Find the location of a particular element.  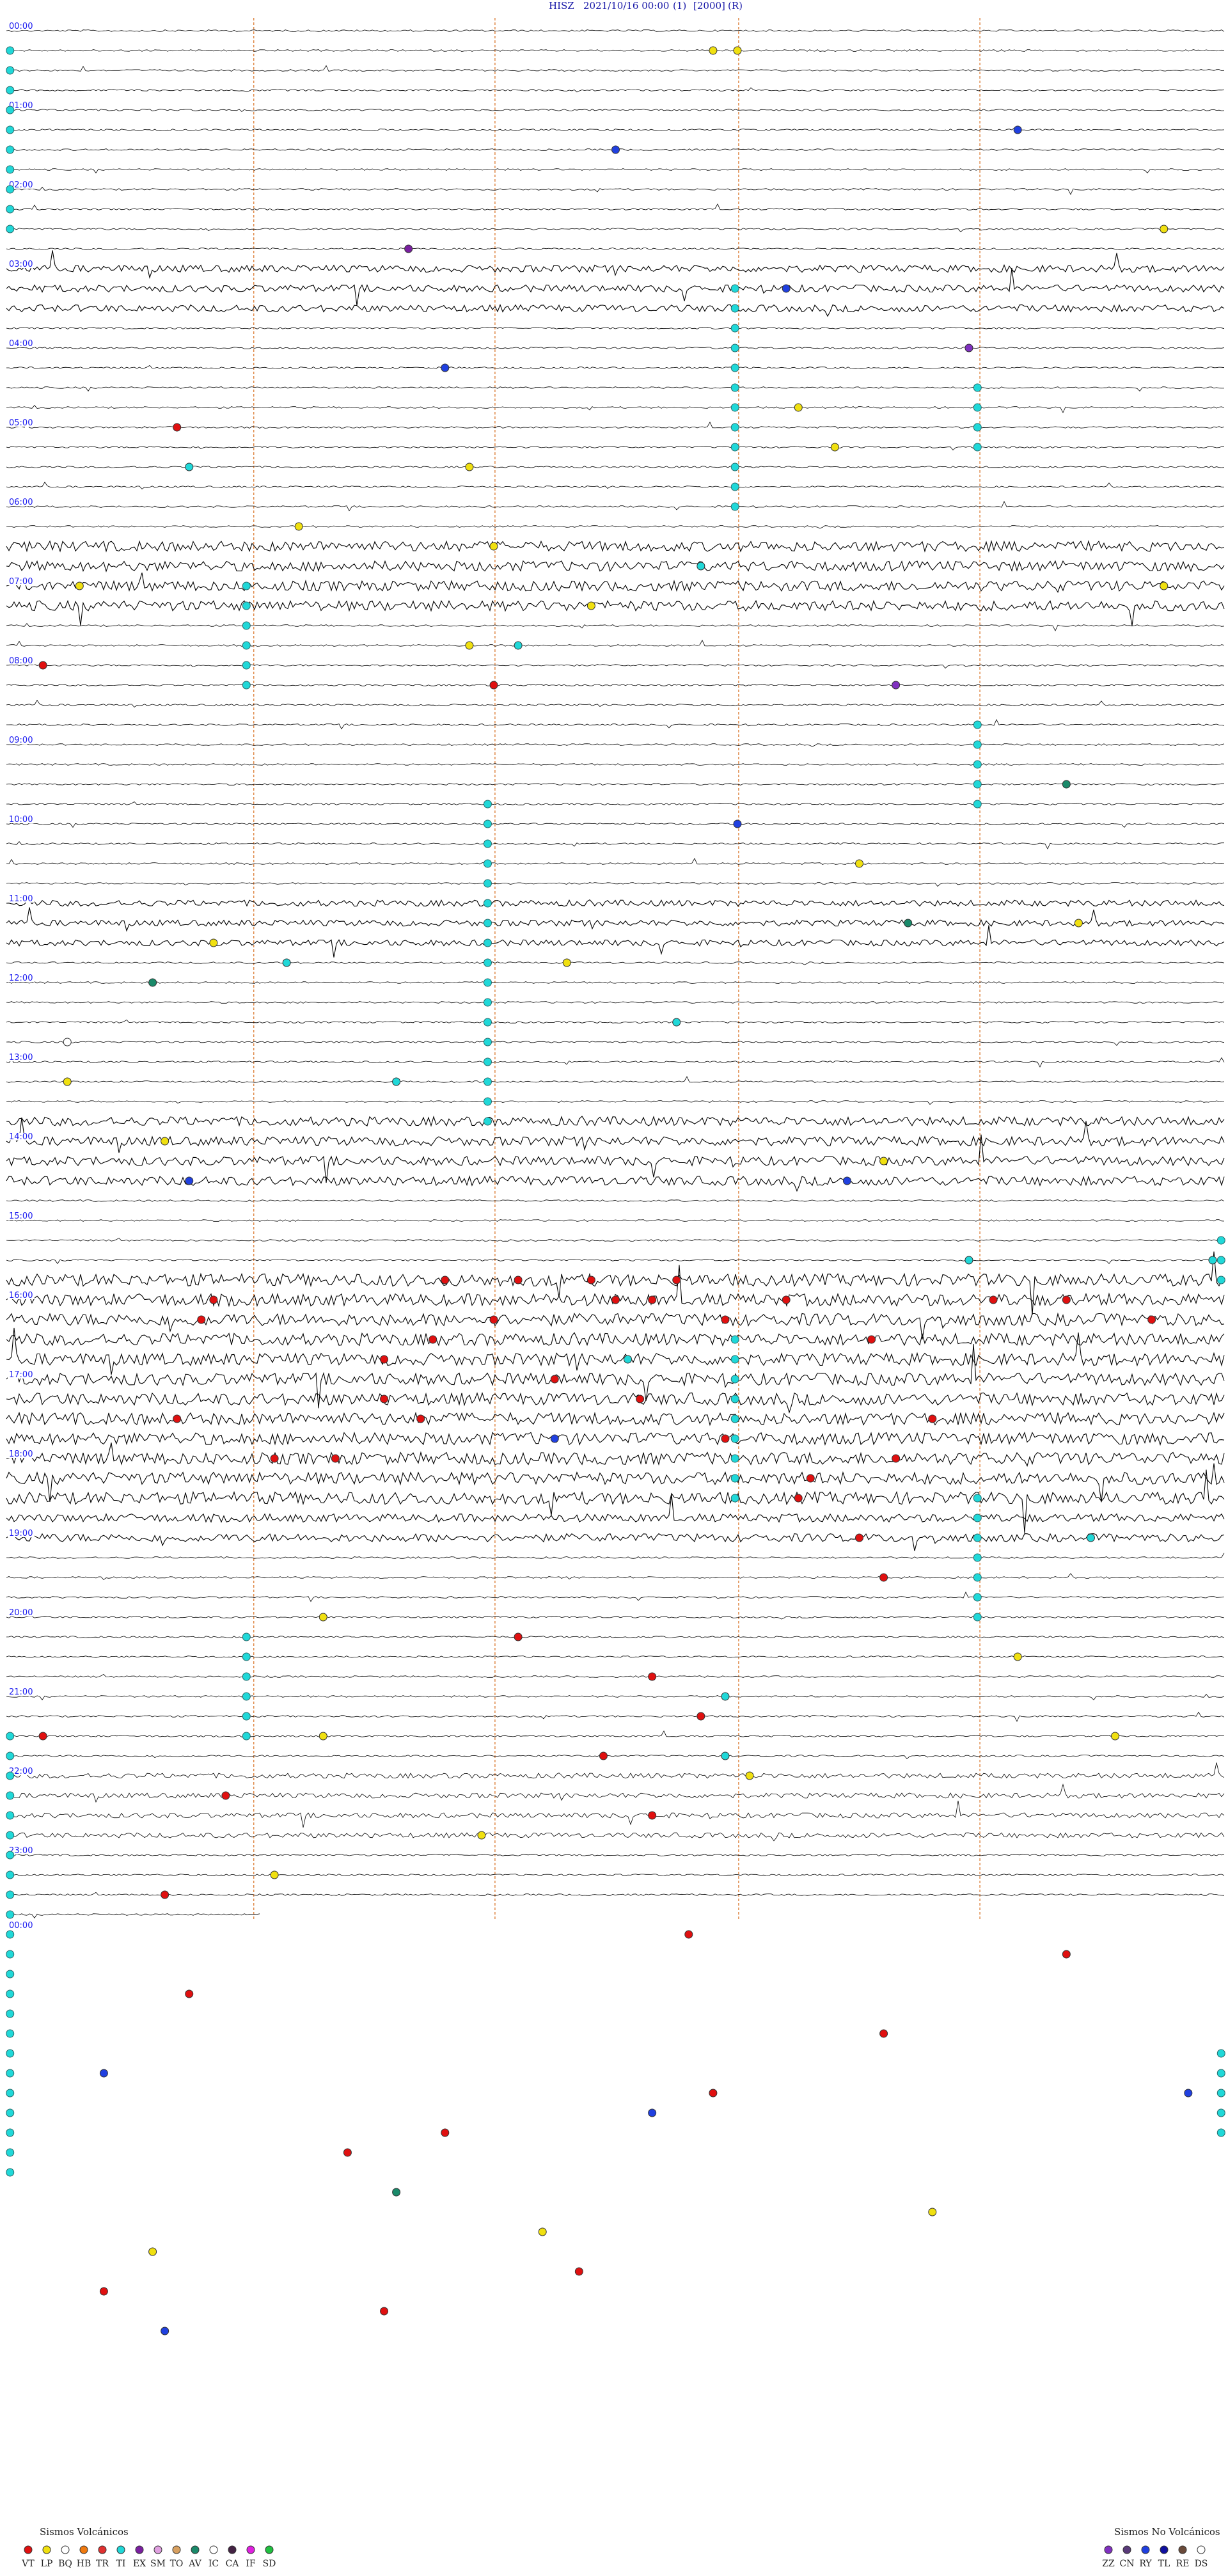

legend-volcanic-swatch-to is located at coordinates (176, 2549).